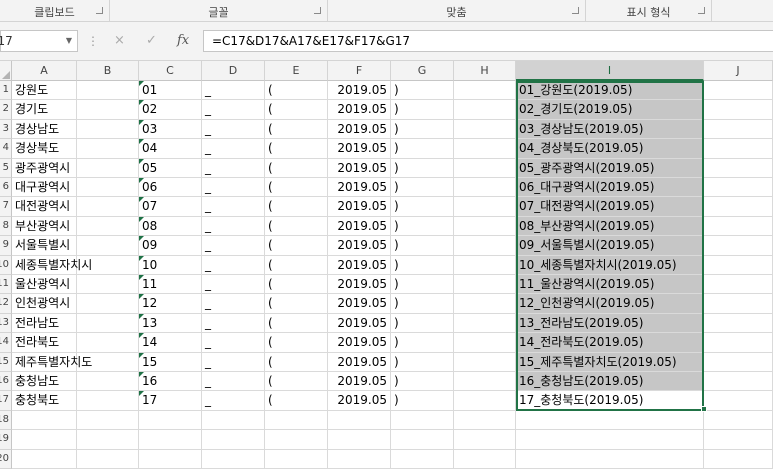 Image resolution: width=773 pixels, height=475 pixels. What do you see at coordinates (485, 420) in the screenshot?
I see `cell-h18` at bounding box center [485, 420].